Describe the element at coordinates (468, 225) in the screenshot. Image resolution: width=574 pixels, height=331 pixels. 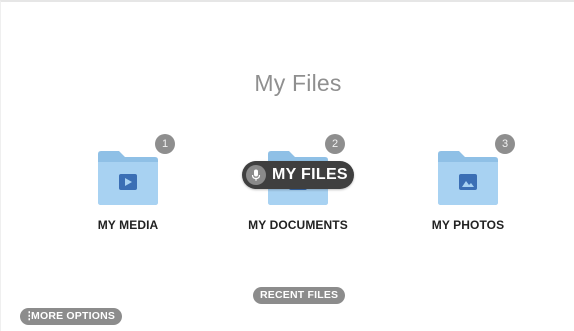
I see `folder-label: MY PHOTOS` at that location.